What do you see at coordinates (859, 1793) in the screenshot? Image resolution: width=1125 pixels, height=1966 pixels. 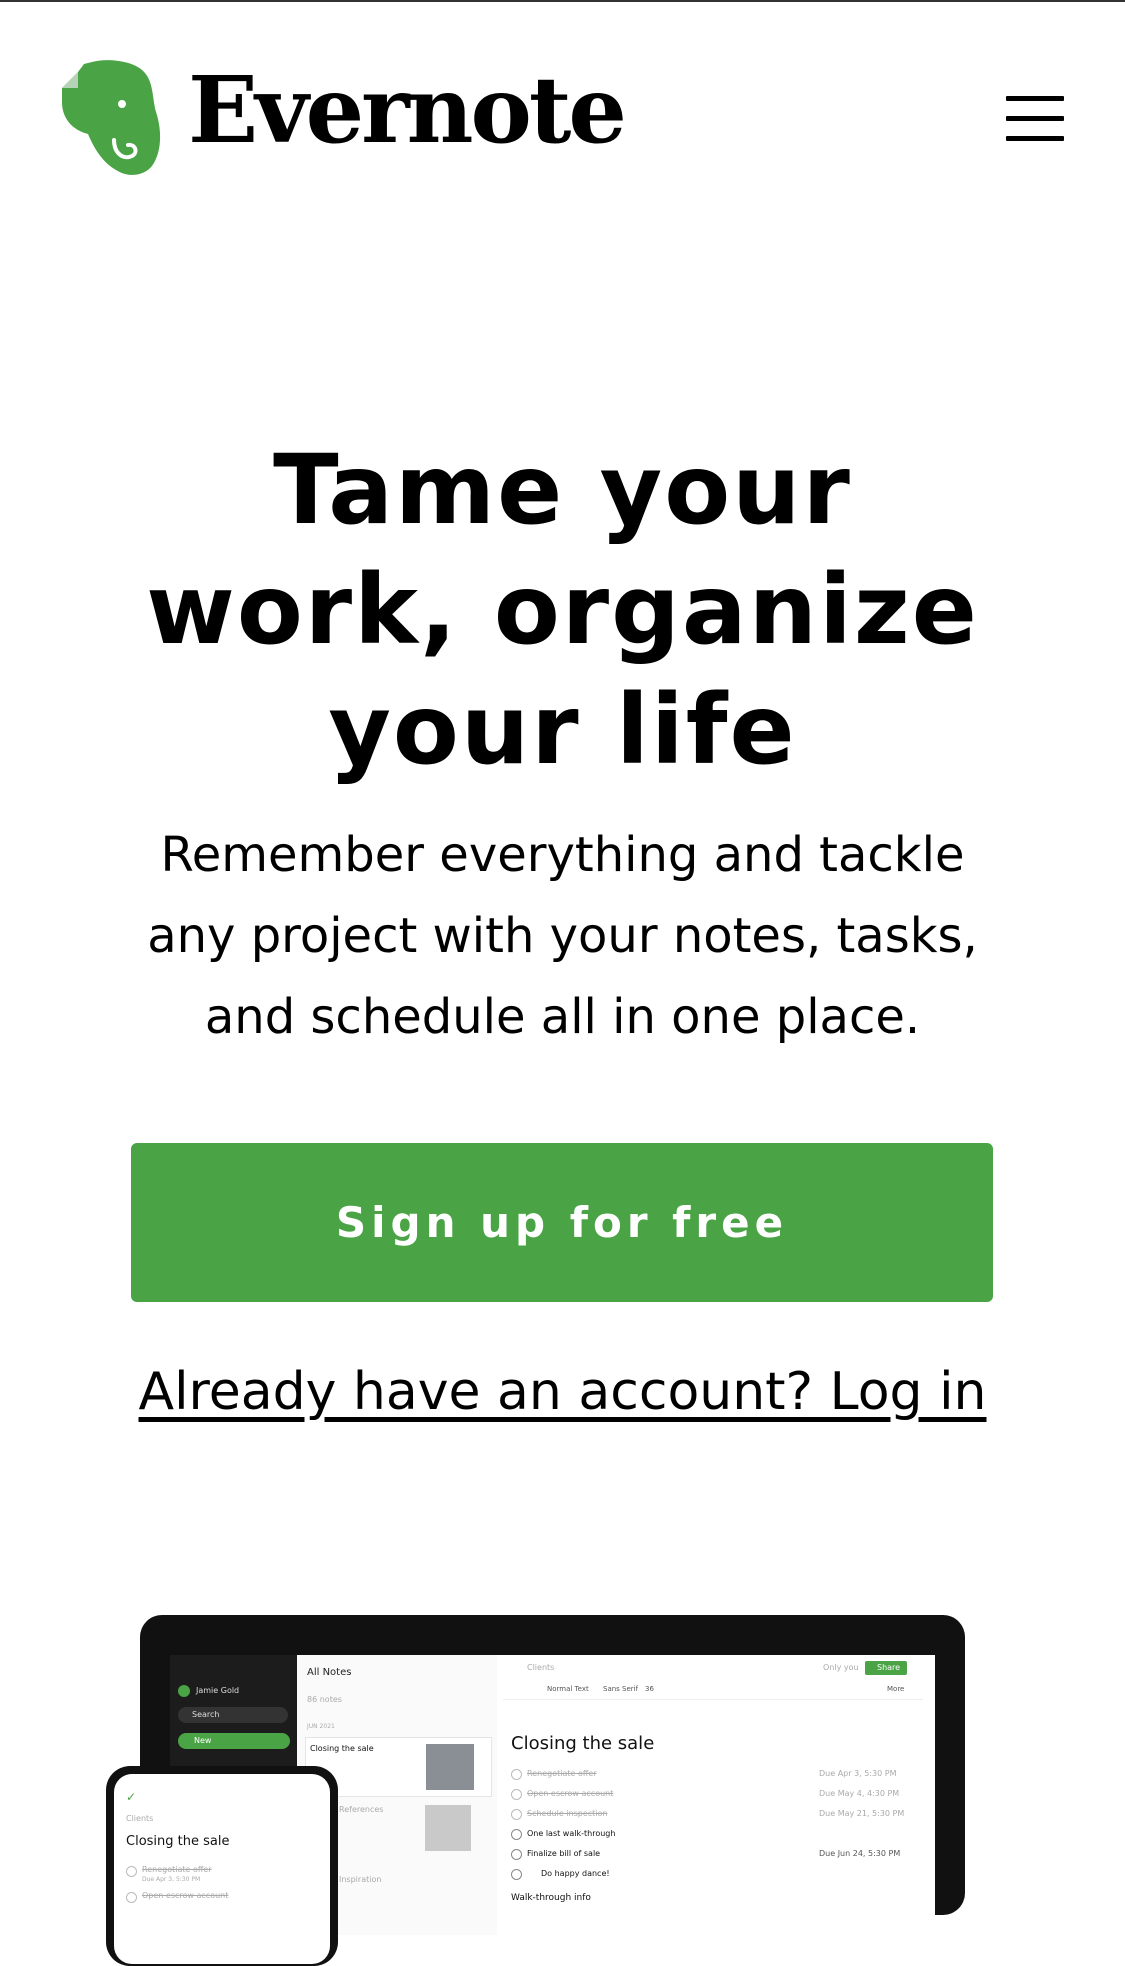 I see `task-due: Due May 4, 4:30 PM` at bounding box center [859, 1793].